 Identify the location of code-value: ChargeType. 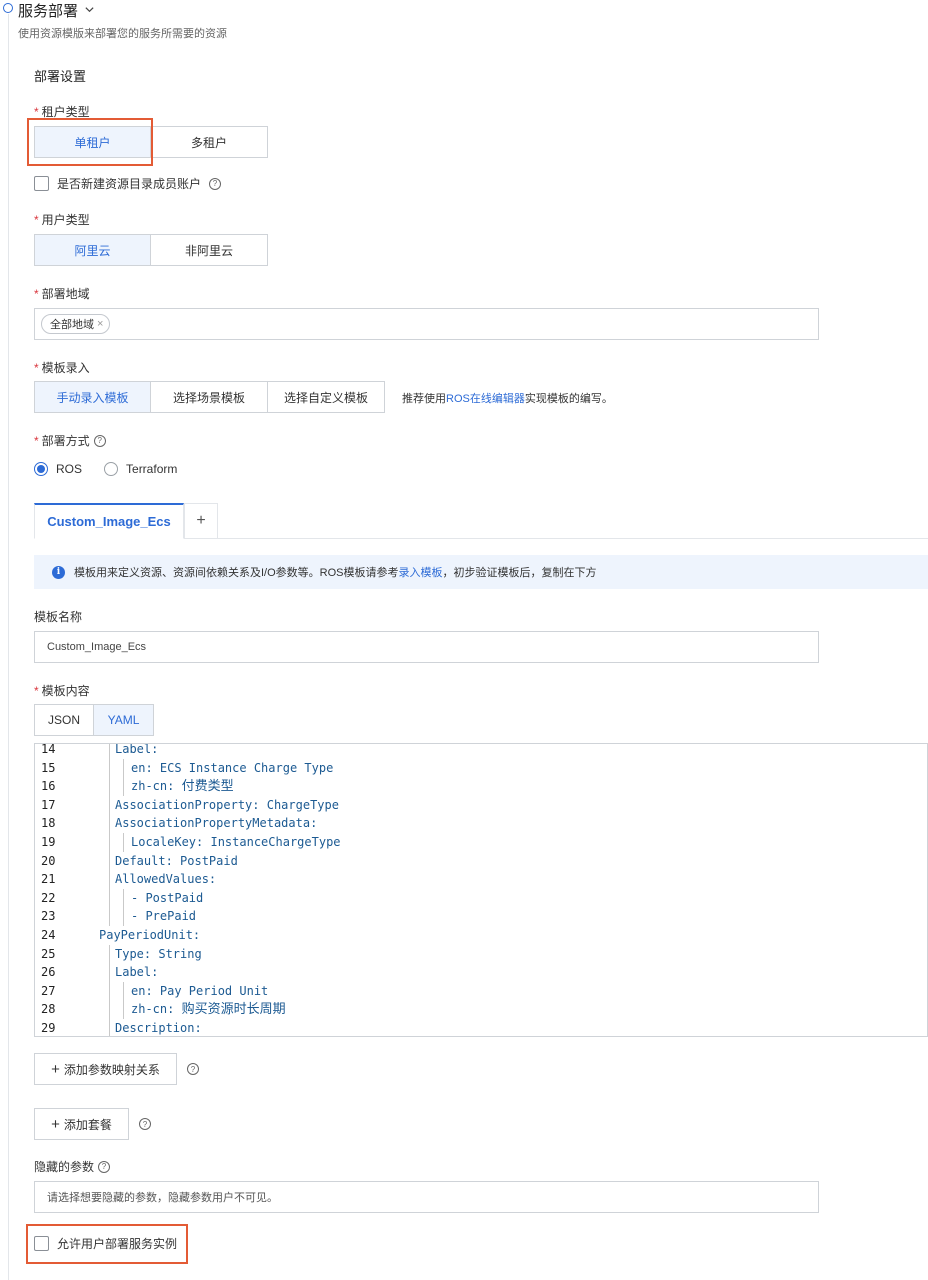
(302, 804).